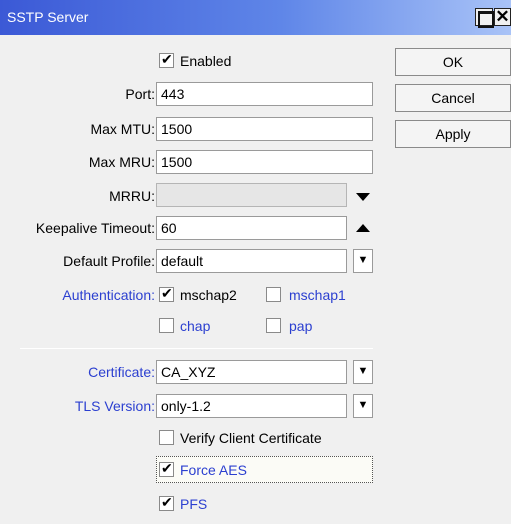 The image size is (511, 524). Describe the element at coordinates (140, 94) in the screenshot. I see `port-label: Port:` at that location.